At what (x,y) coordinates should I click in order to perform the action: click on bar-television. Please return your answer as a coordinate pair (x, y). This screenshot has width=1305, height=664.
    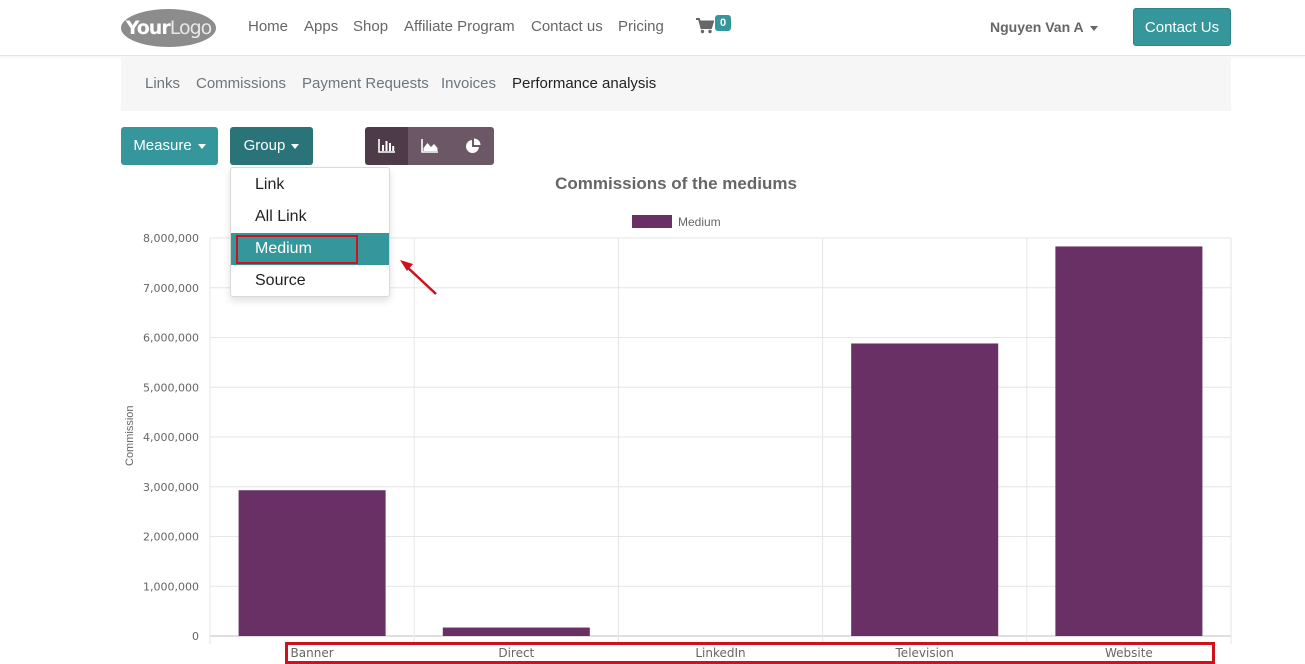
    Looking at the image, I should click on (925, 489).